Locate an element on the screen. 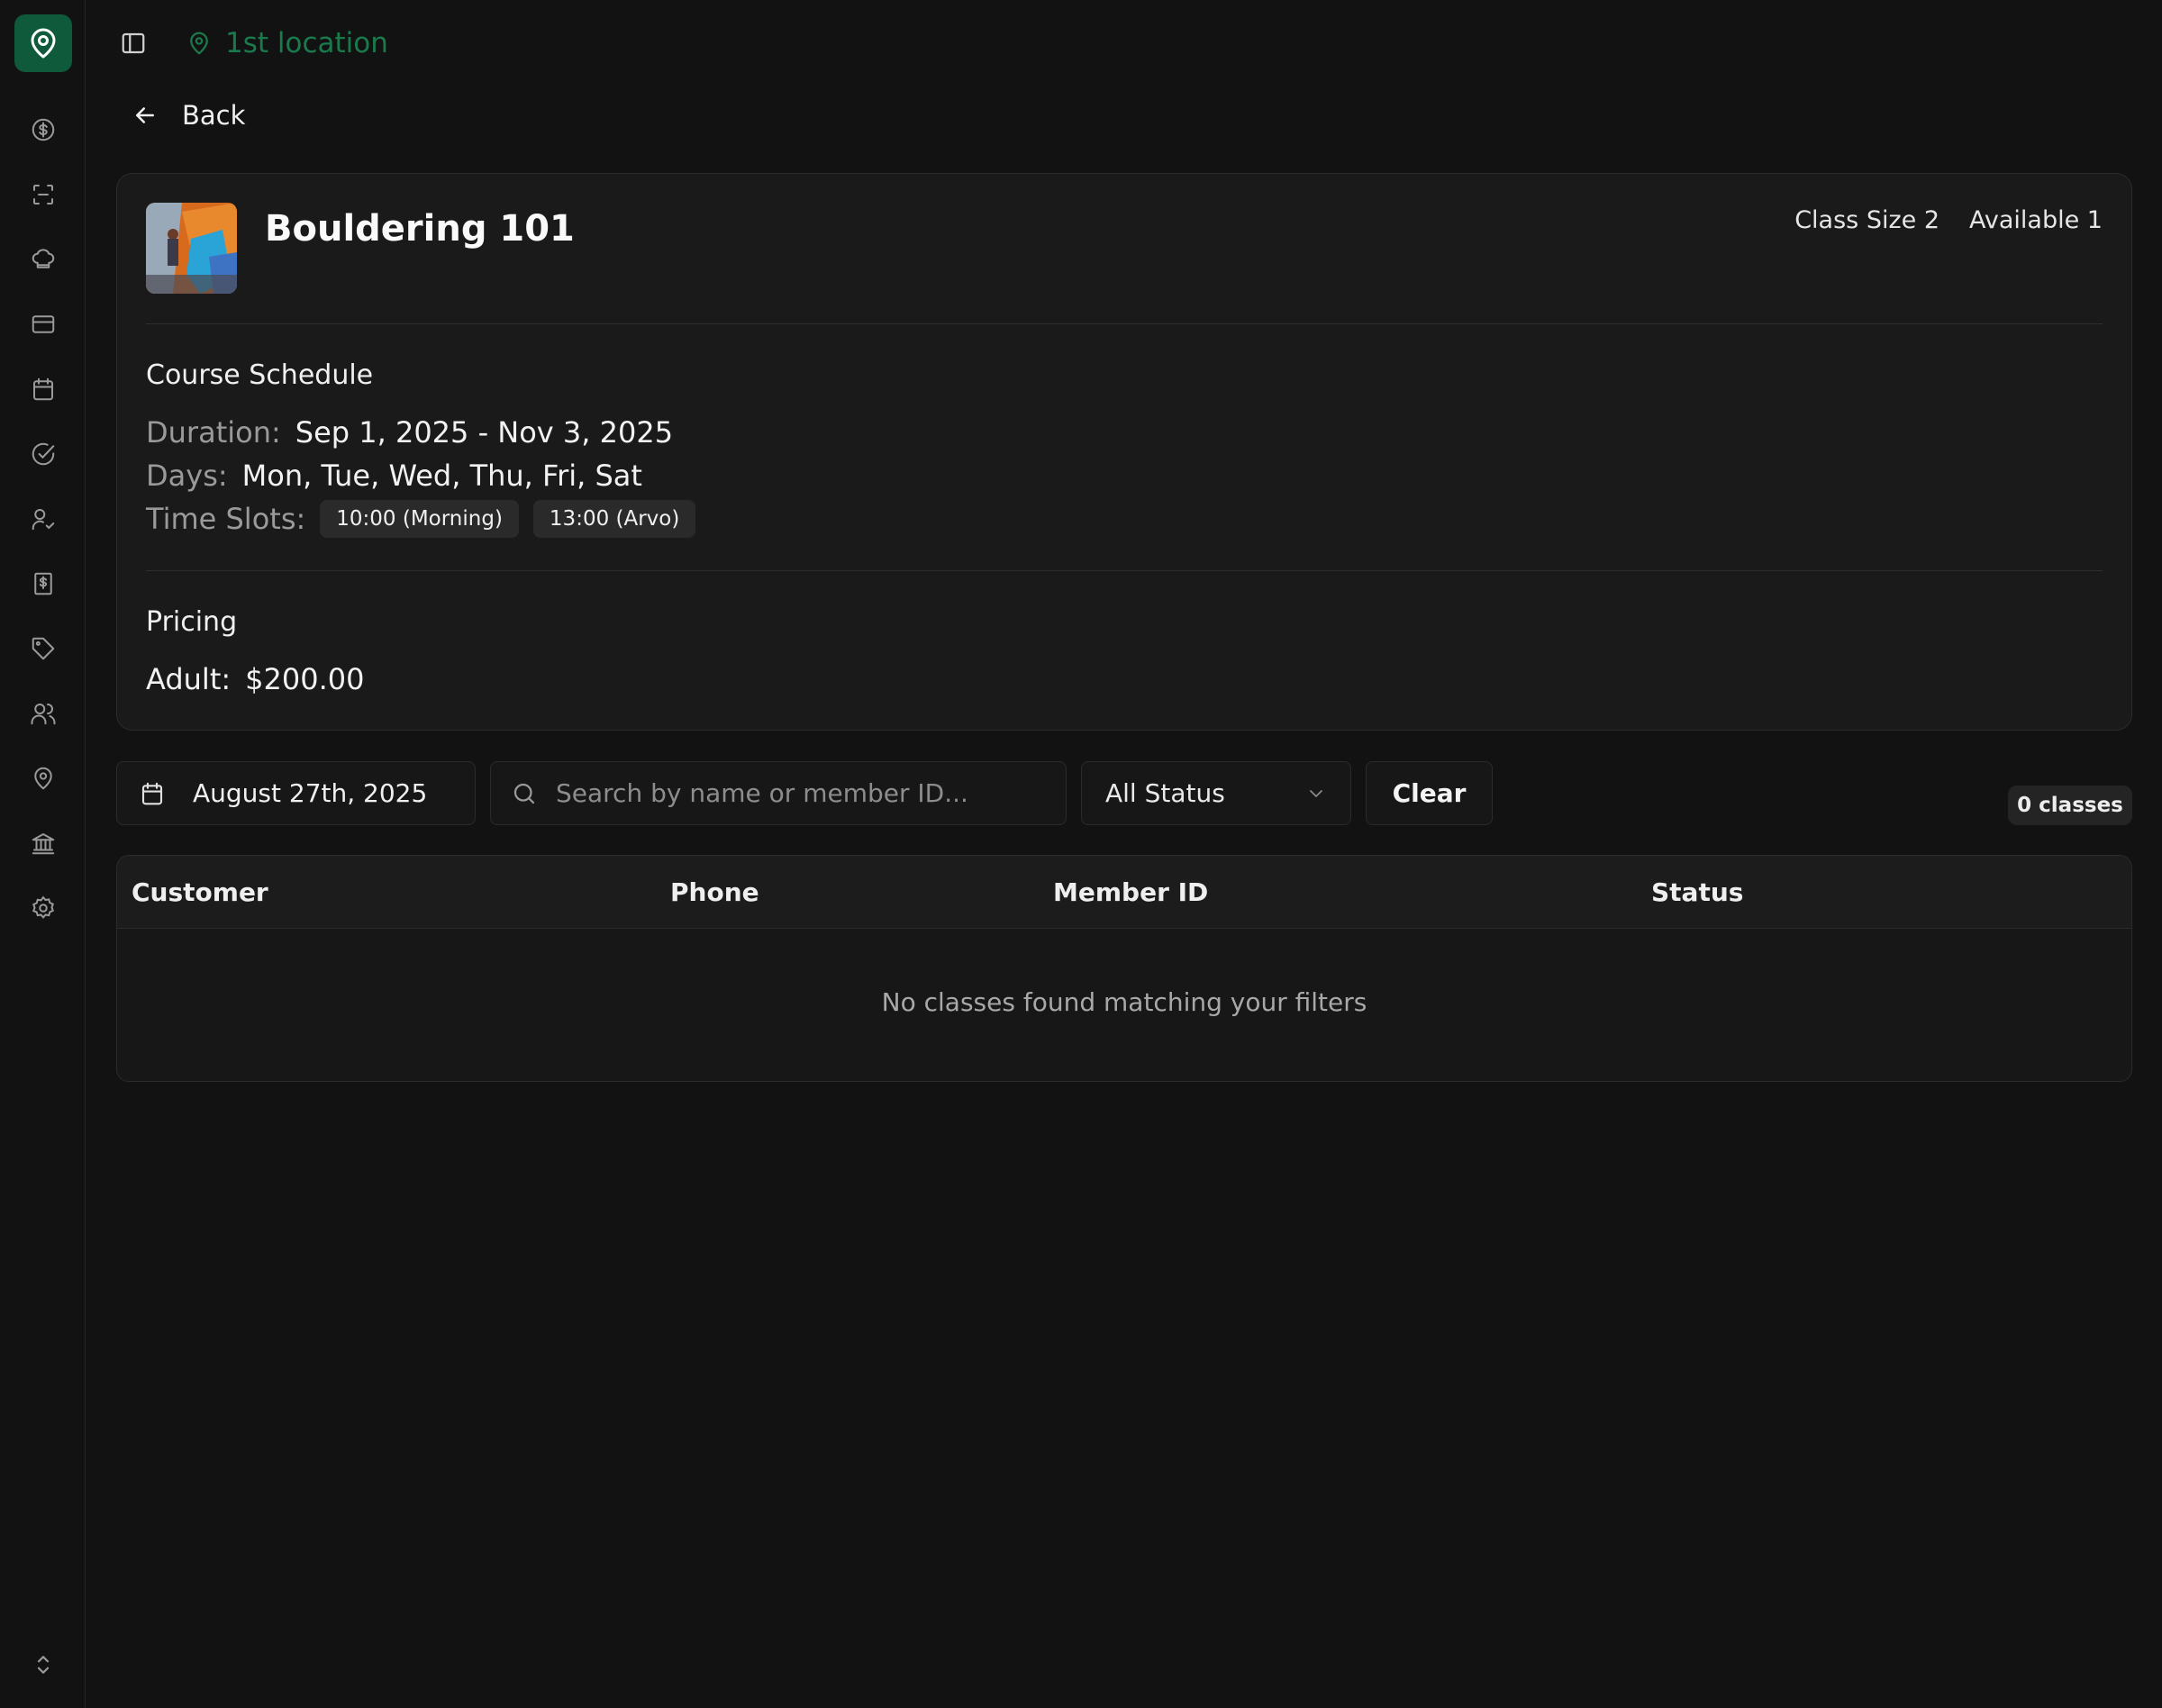 This screenshot has width=2162, height=1708. status-select-value: All Status is located at coordinates (1165, 793).